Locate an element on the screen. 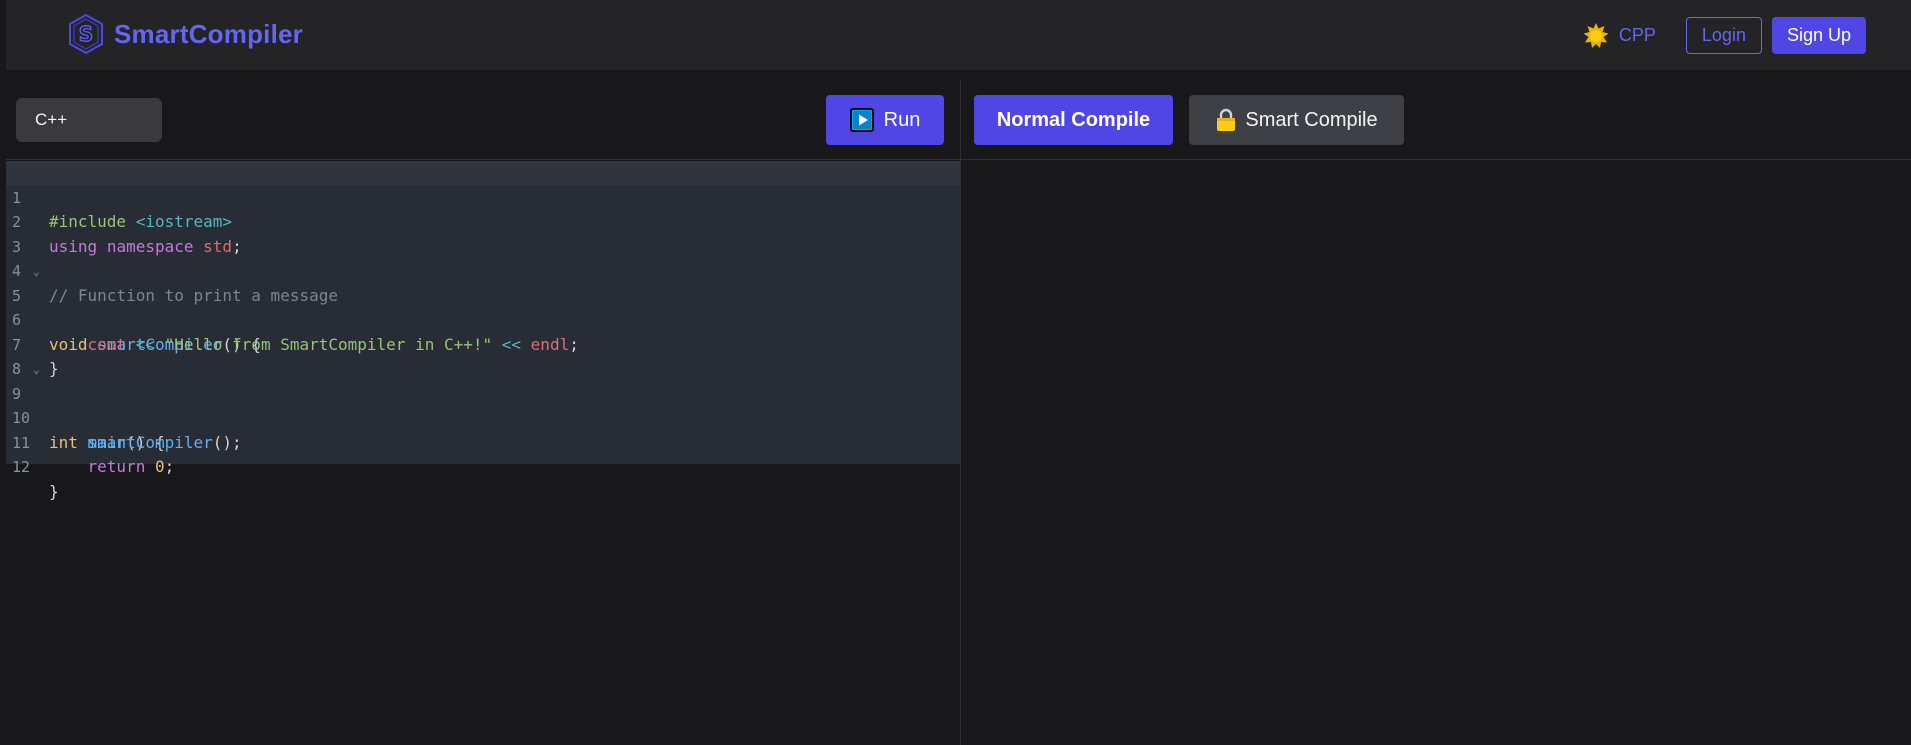  svg-text: S is located at coordinates (86, 34).